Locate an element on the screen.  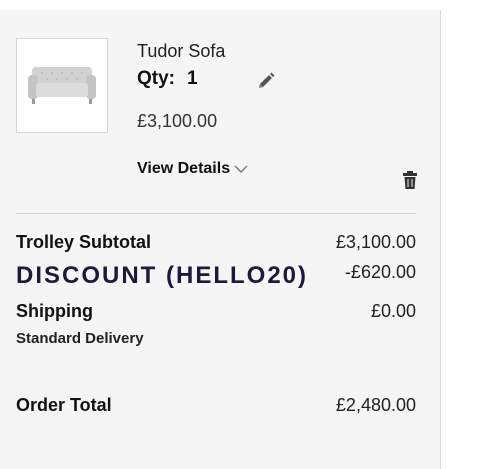
quantity-value: 1 is located at coordinates (192, 78).